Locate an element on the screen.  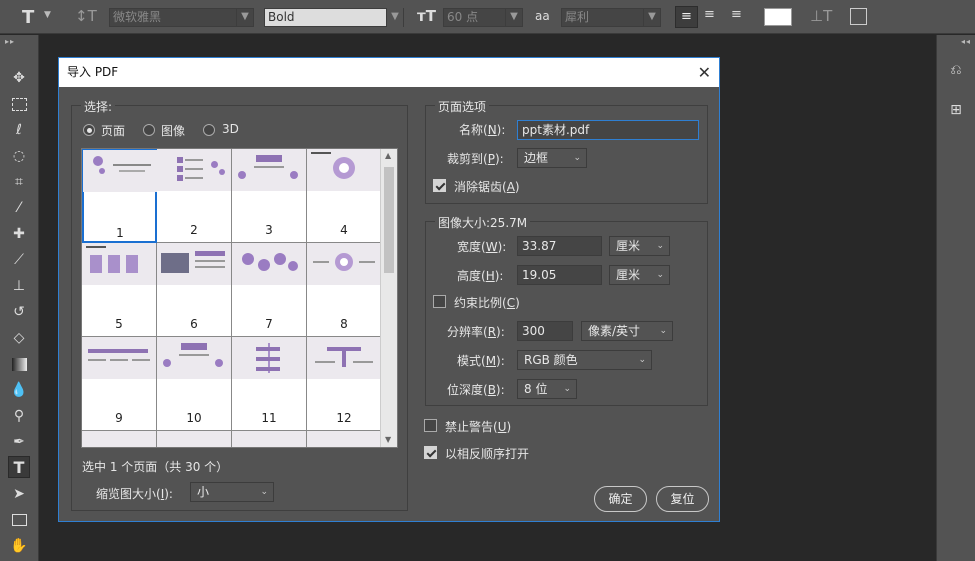
dialog-titlebar: 导入 PDF ✕ is located at coordinates (389, 72).